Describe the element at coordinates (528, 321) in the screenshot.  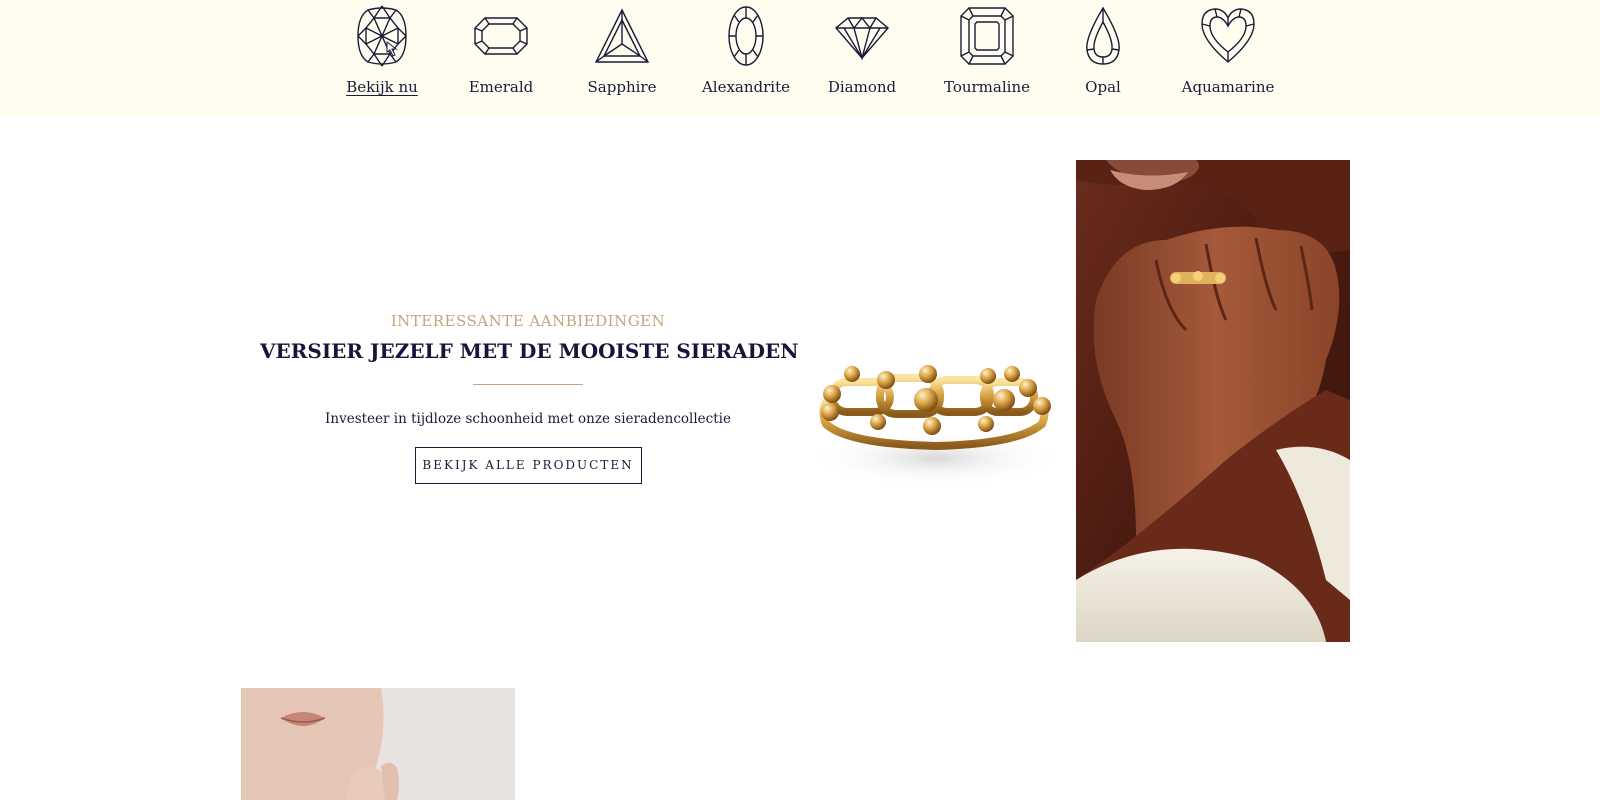
I see `hero-eyebrow: INTERESSANTE AANBIEDINGEN` at that location.